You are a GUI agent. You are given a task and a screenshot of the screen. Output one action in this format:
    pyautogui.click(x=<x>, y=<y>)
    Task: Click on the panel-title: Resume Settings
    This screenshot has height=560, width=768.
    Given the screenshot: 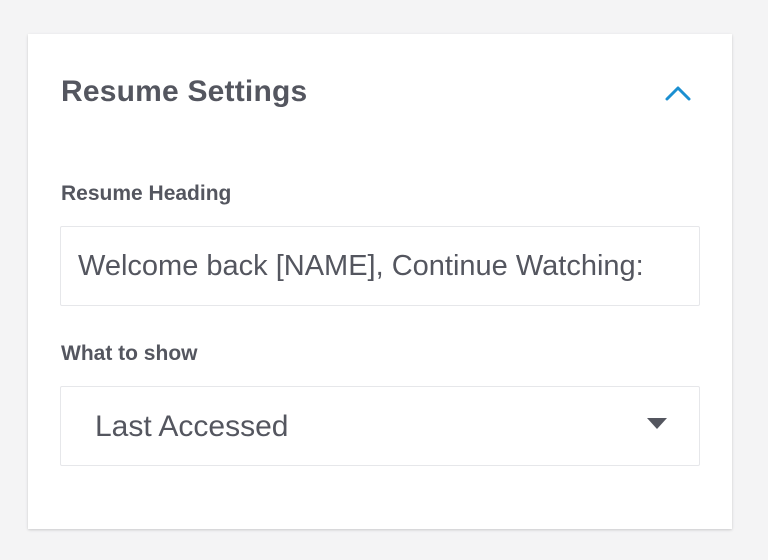 What is the action you would take?
    pyautogui.click(x=184, y=91)
    